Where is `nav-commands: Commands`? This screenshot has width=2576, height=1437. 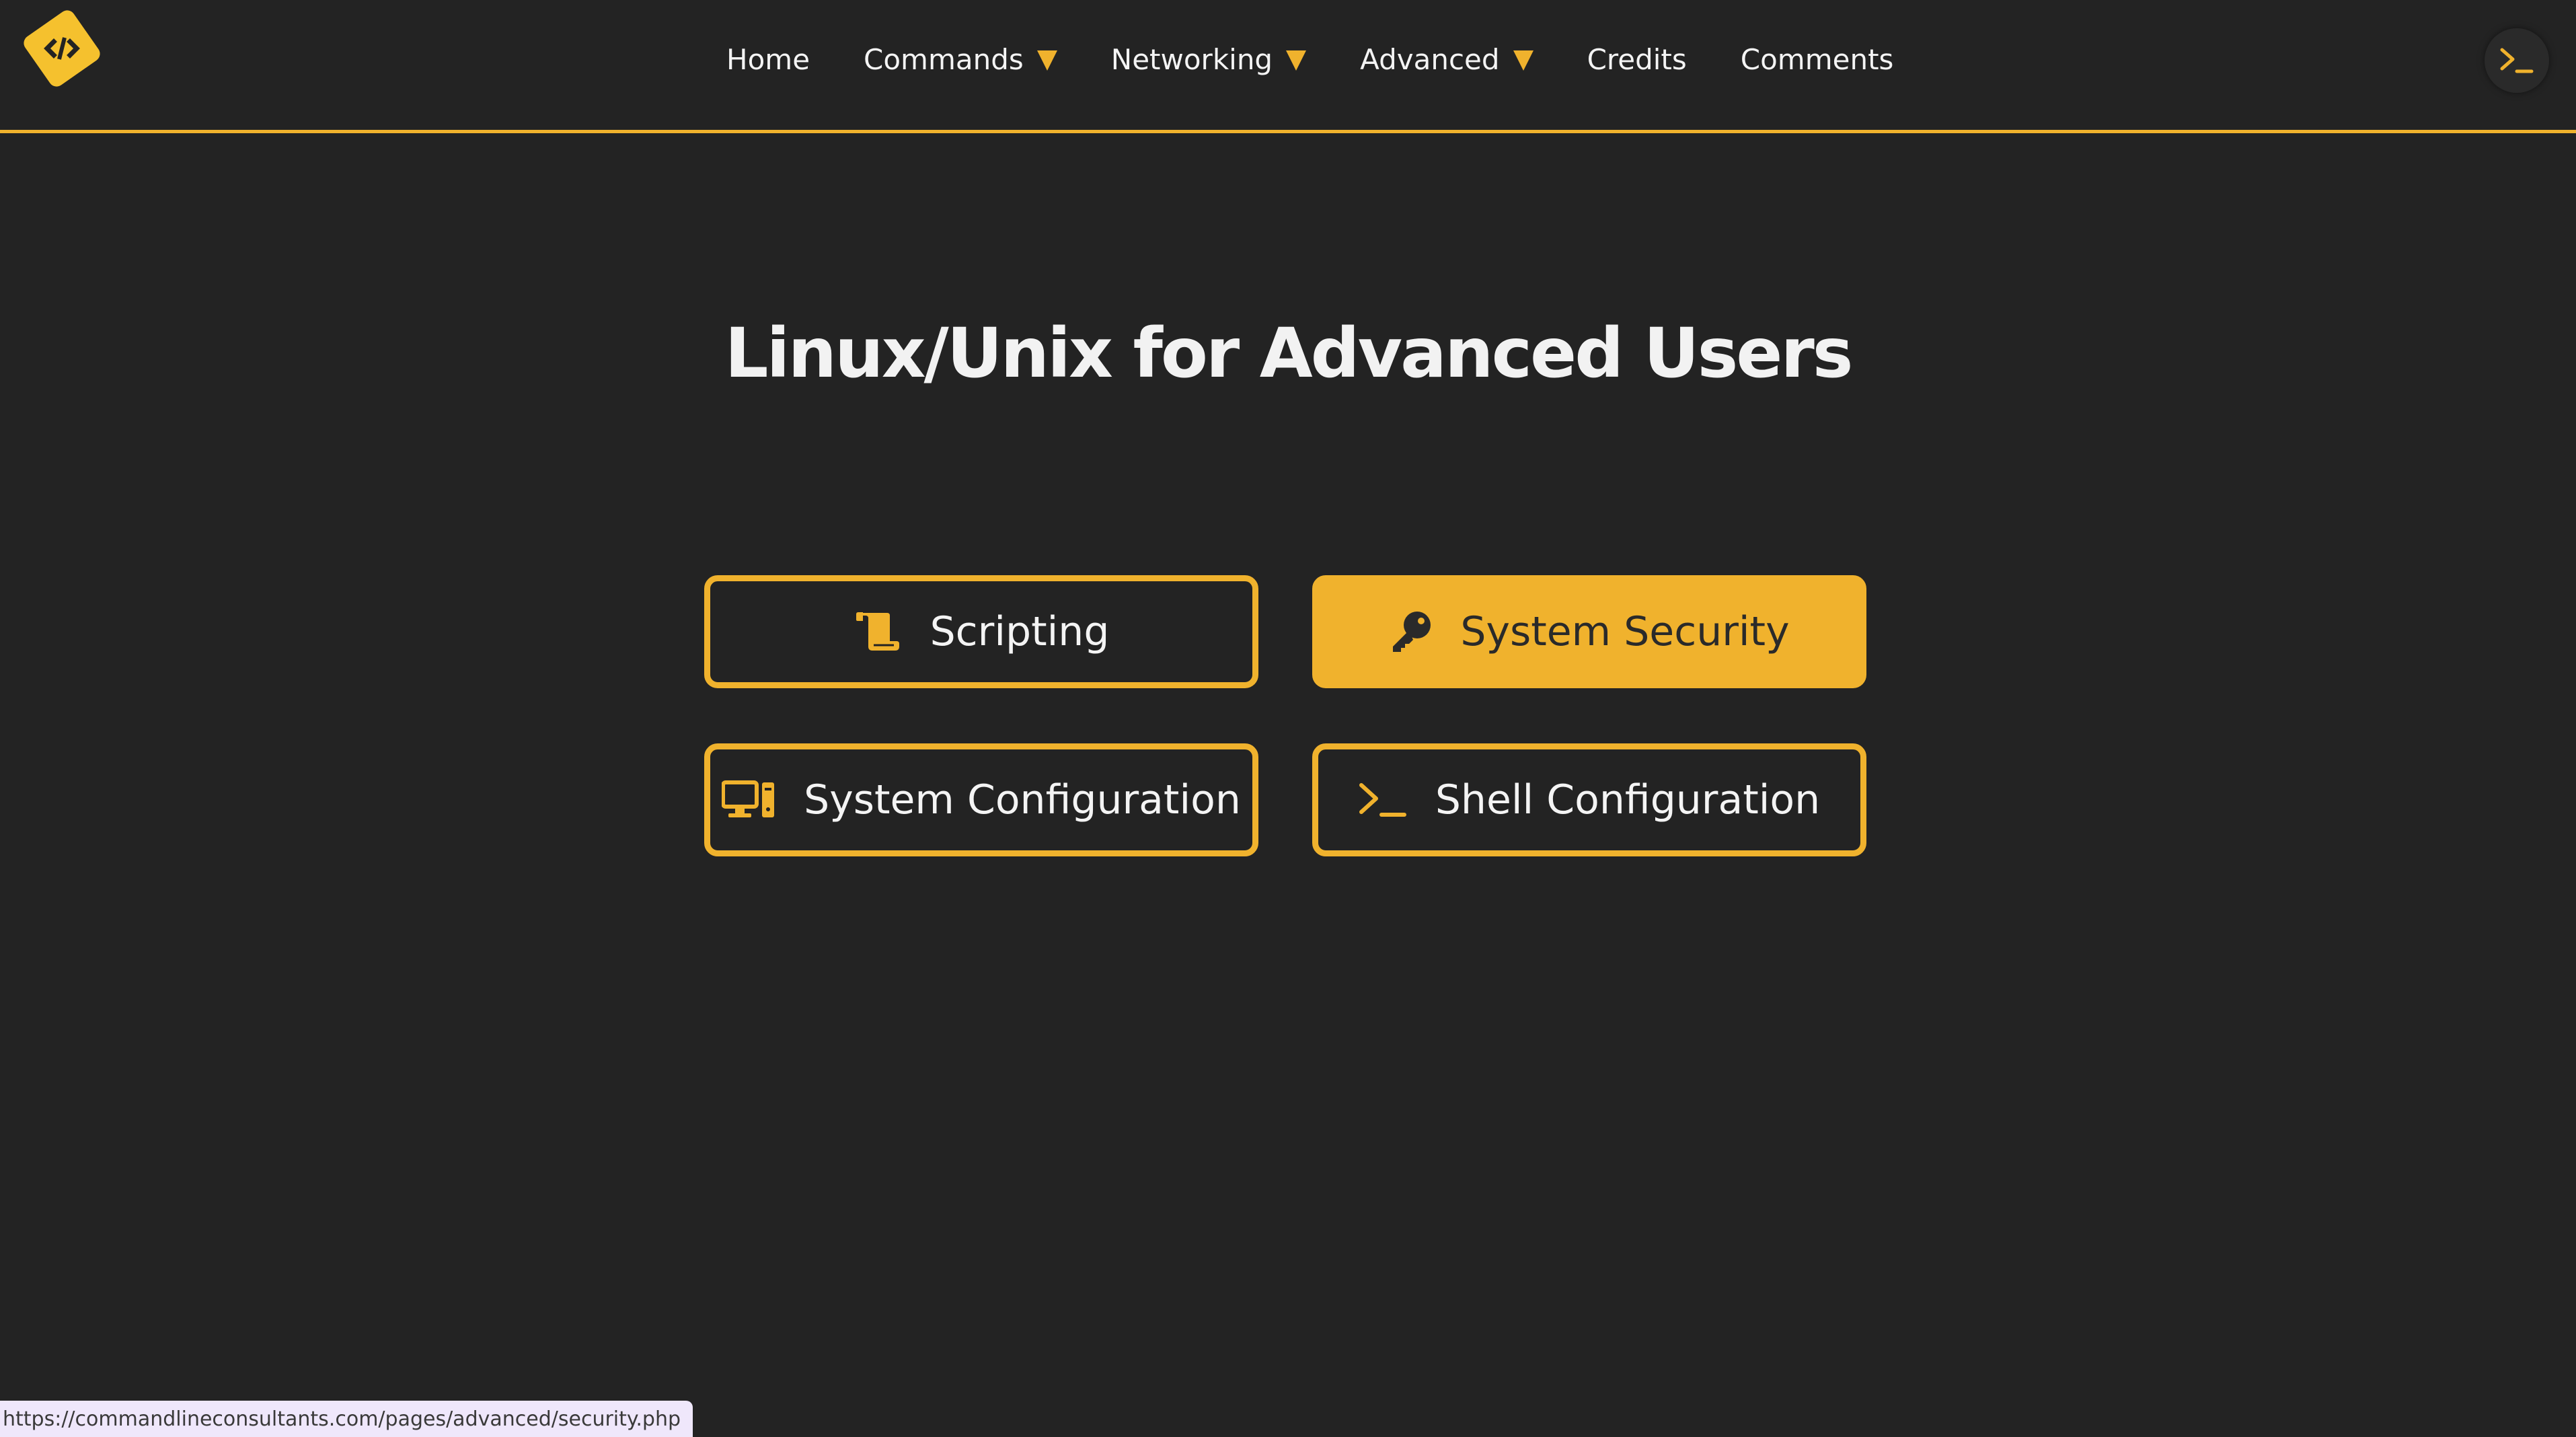
nav-commands: Commands is located at coordinates (960, 59).